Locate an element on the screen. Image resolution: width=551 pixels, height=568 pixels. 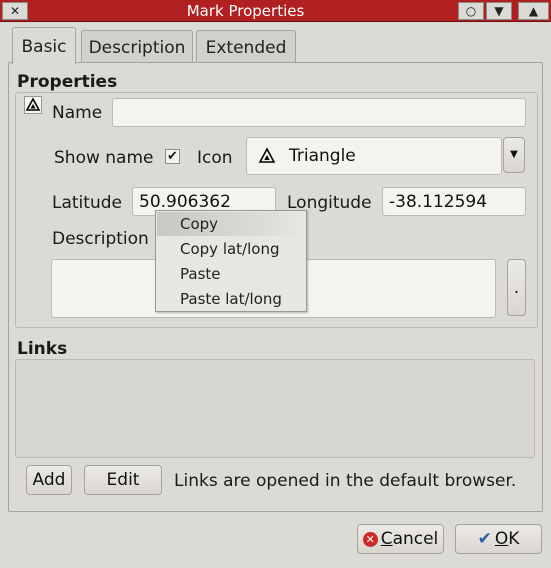
icon-value: Triangle is located at coordinates (322, 156).